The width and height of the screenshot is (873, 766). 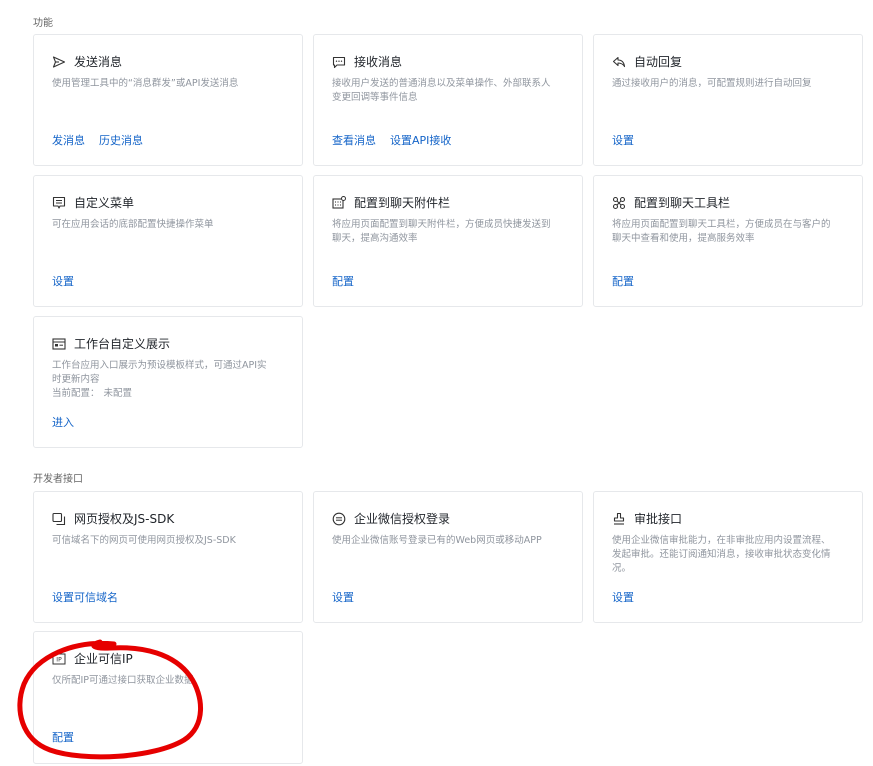 I want to click on card-description: 使用管理工具中的“消息群发”或API发送消息, so click(x=145, y=83).